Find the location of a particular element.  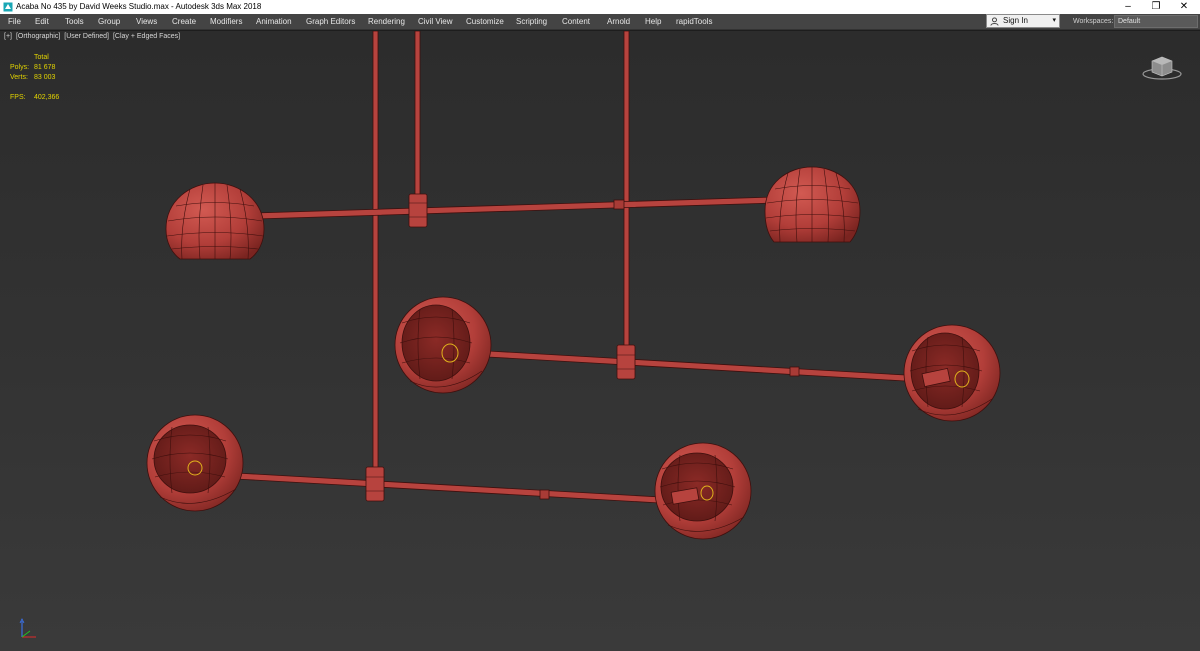

menu-edit: Edit is located at coordinates (42, 21).